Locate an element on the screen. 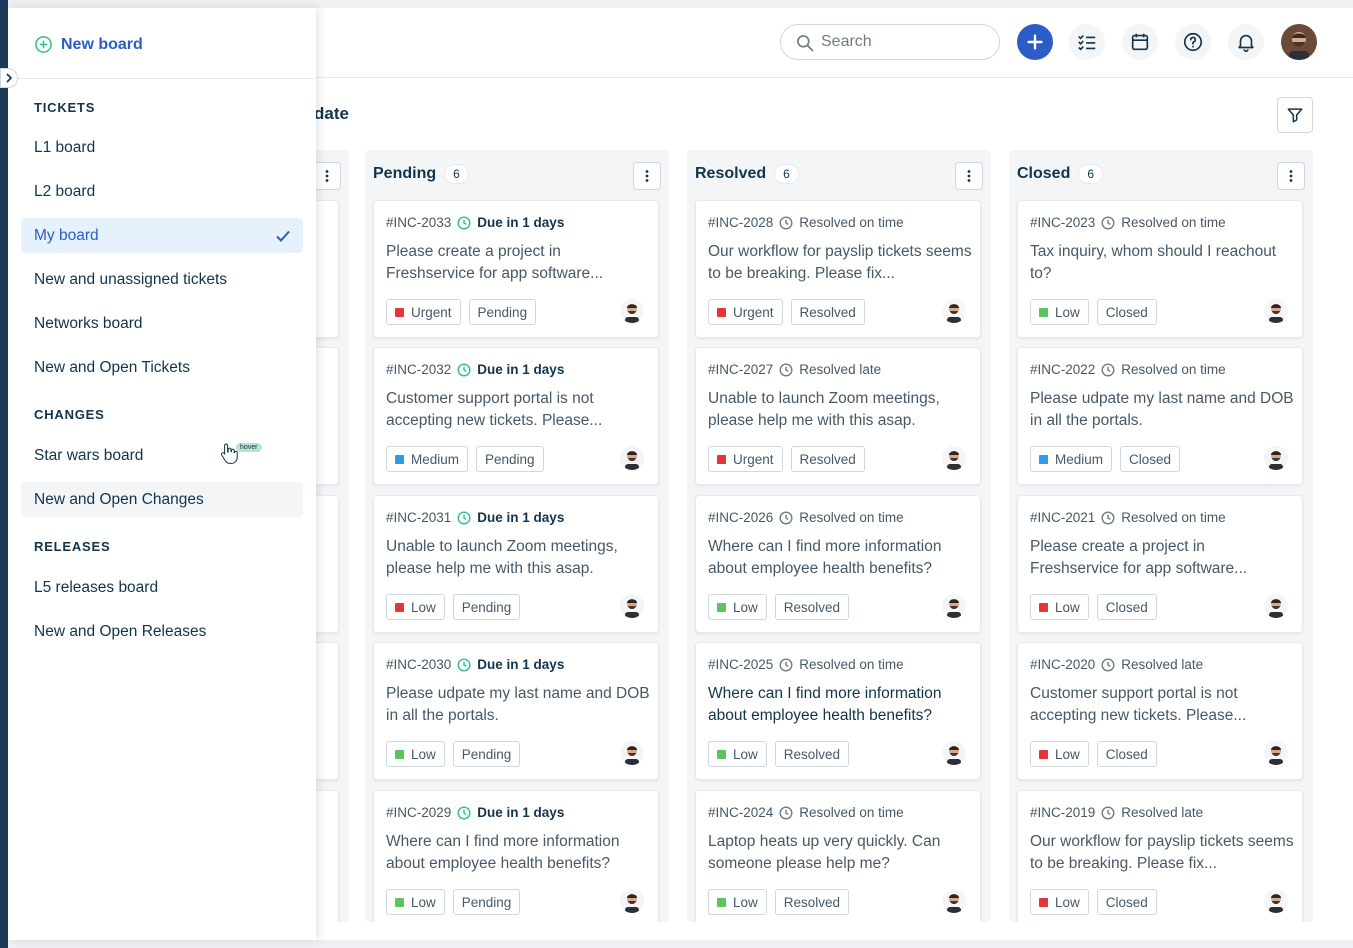 The height and width of the screenshot is (948, 1353). sidebar-item: L2 board is located at coordinates (162, 191).